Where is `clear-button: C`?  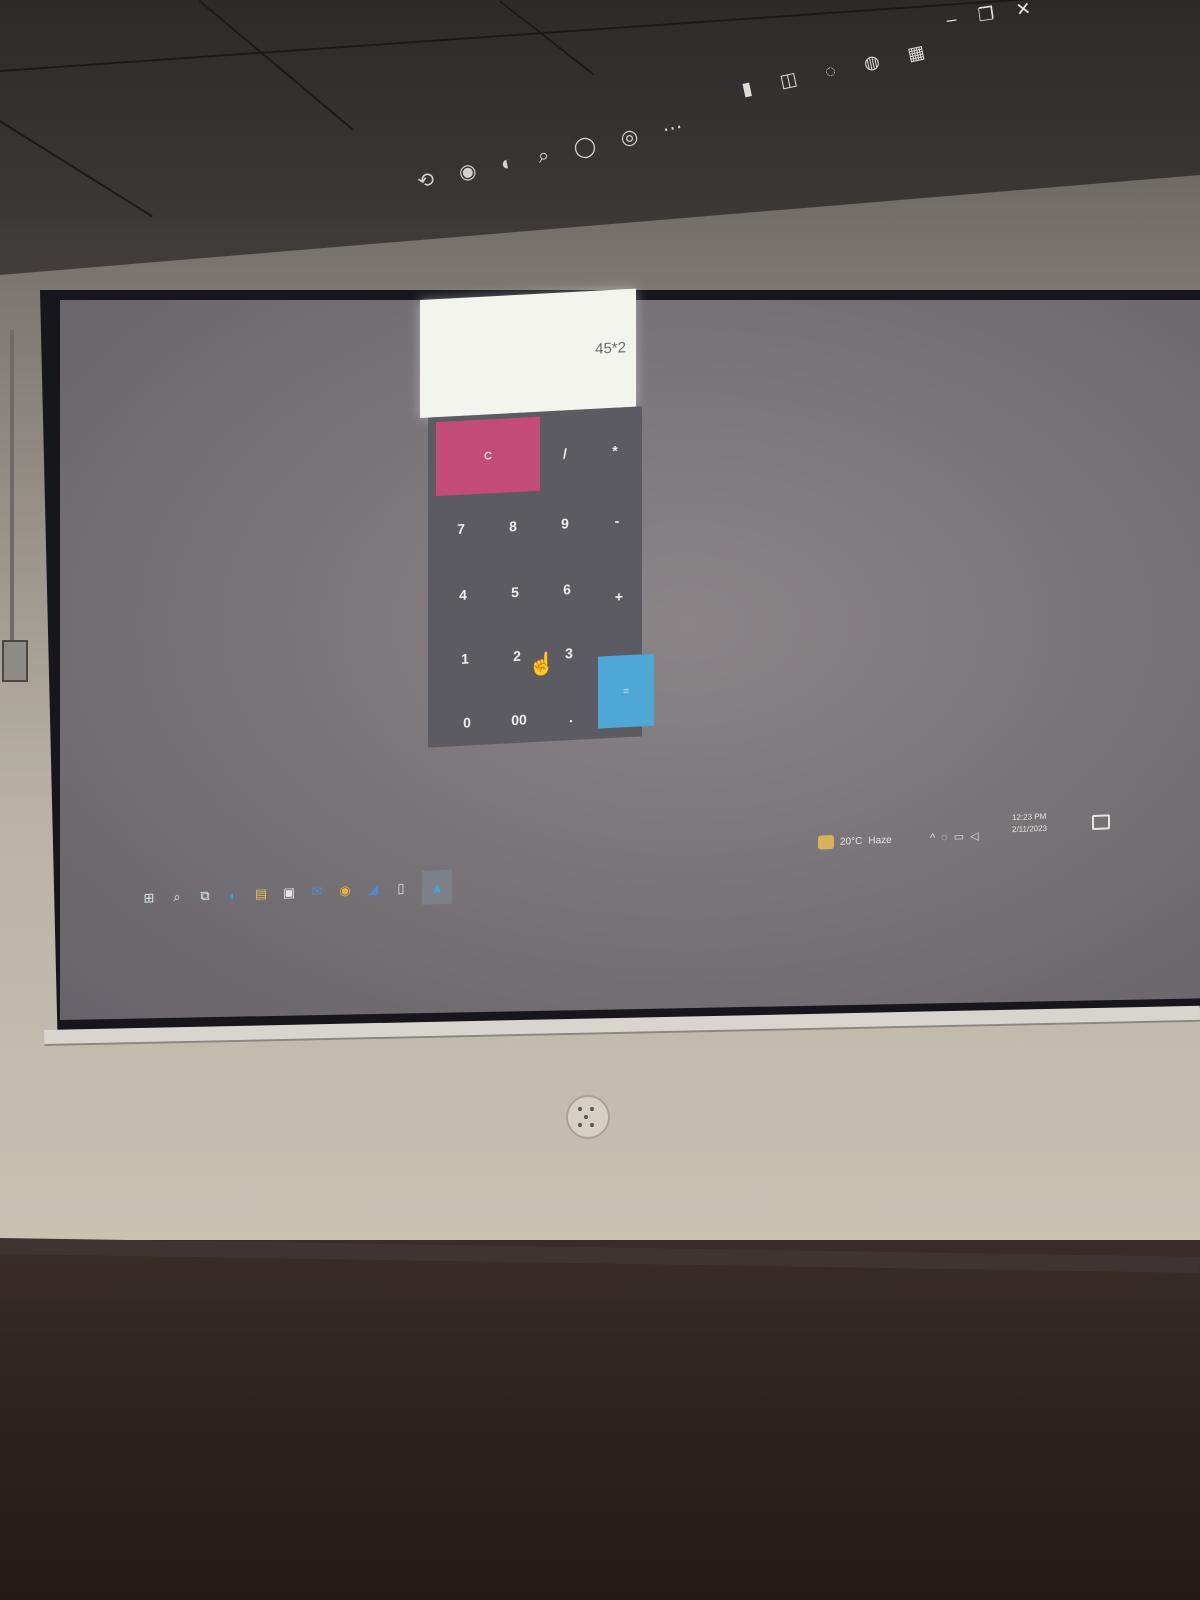
clear-button: C is located at coordinates (488, 456).